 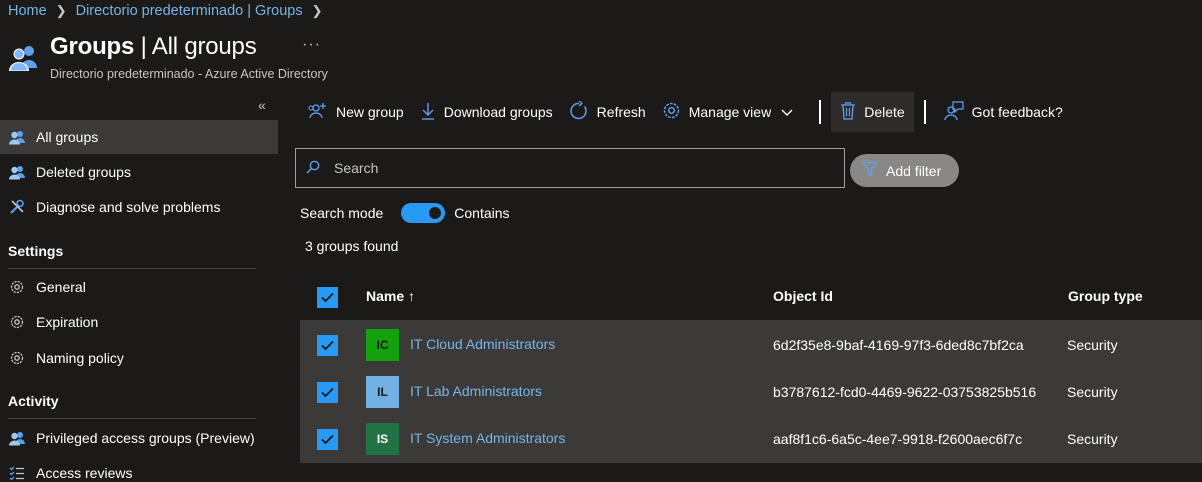 I want to click on collapse-sidebar-button: «, so click(x=262, y=105).